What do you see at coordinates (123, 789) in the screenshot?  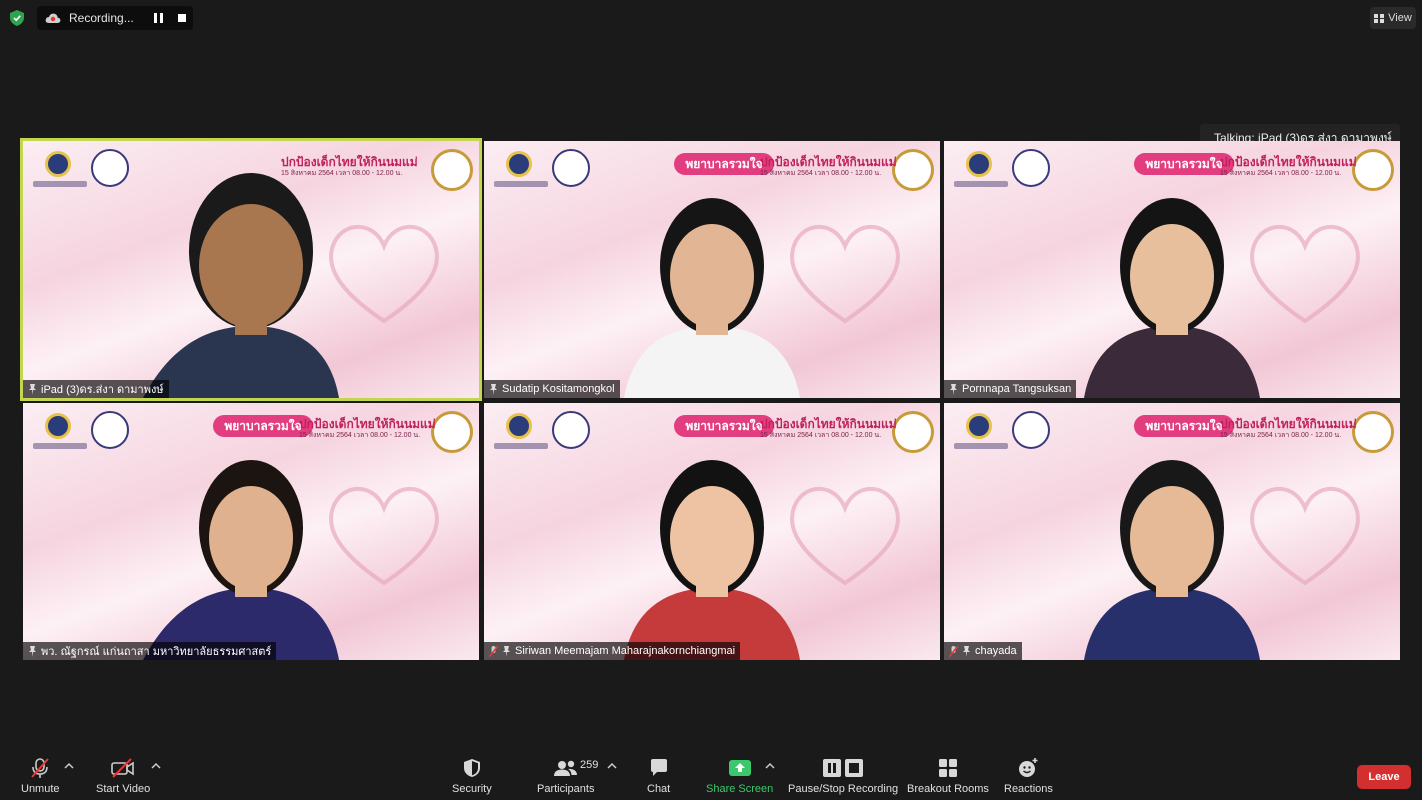 I see `start-video-label: Start Video` at bounding box center [123, 789].